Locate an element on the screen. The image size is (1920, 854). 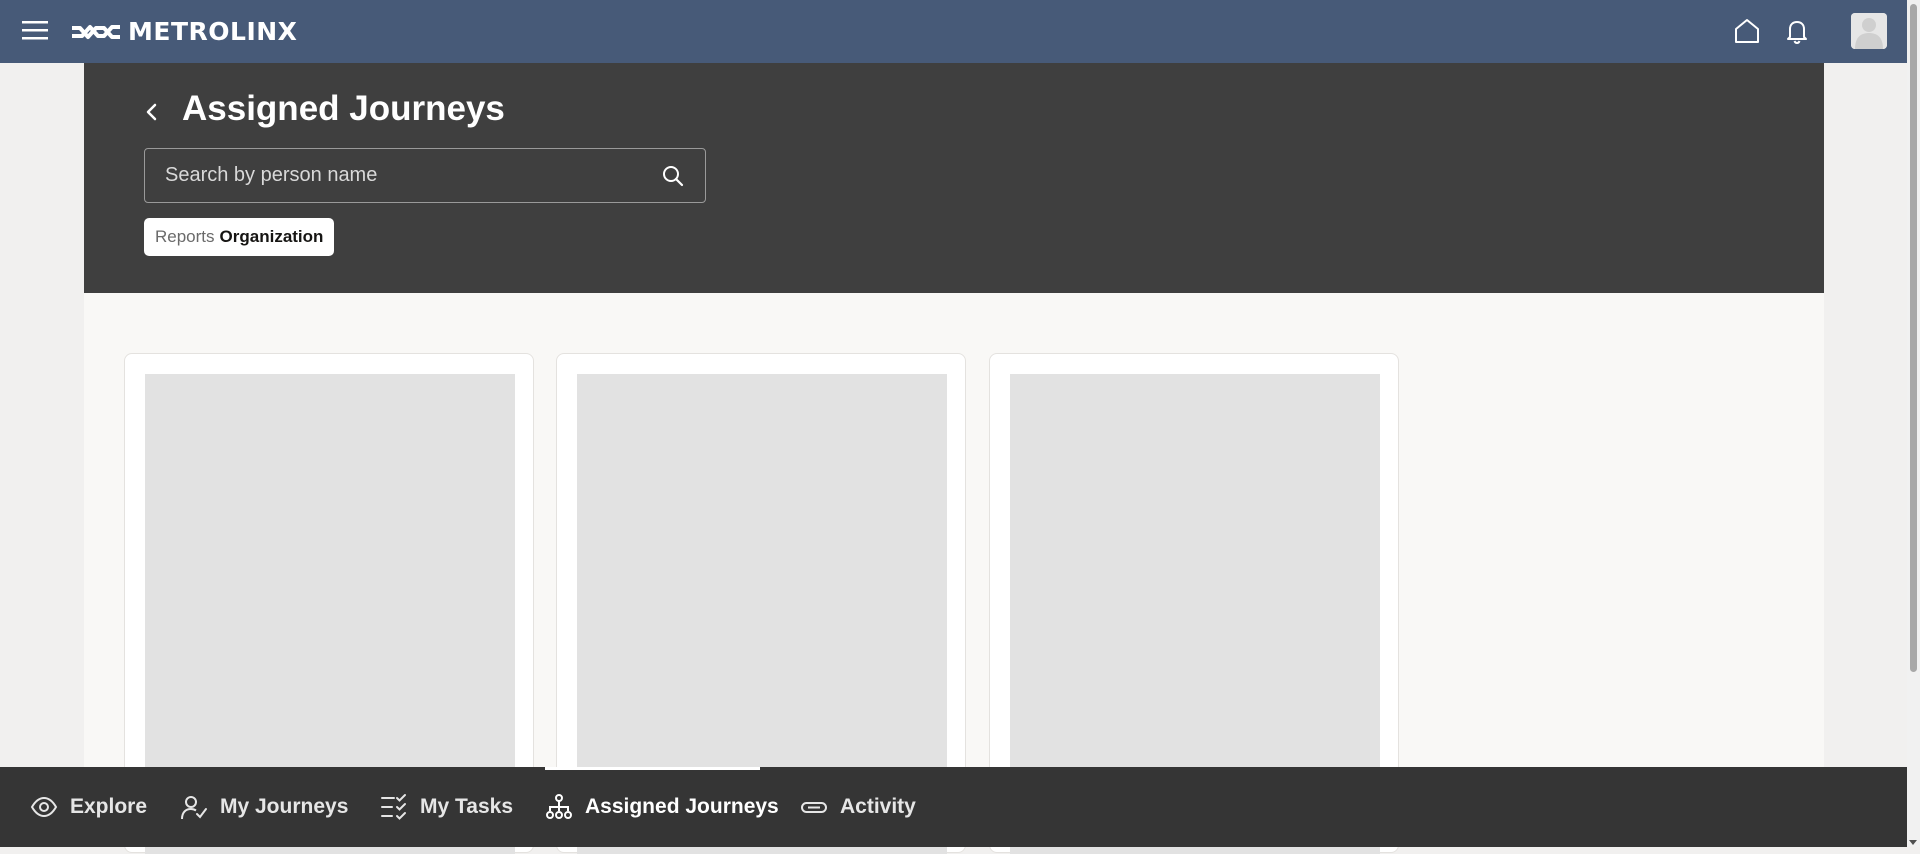
chevron-left-icon is located at coordinates (151, 112).